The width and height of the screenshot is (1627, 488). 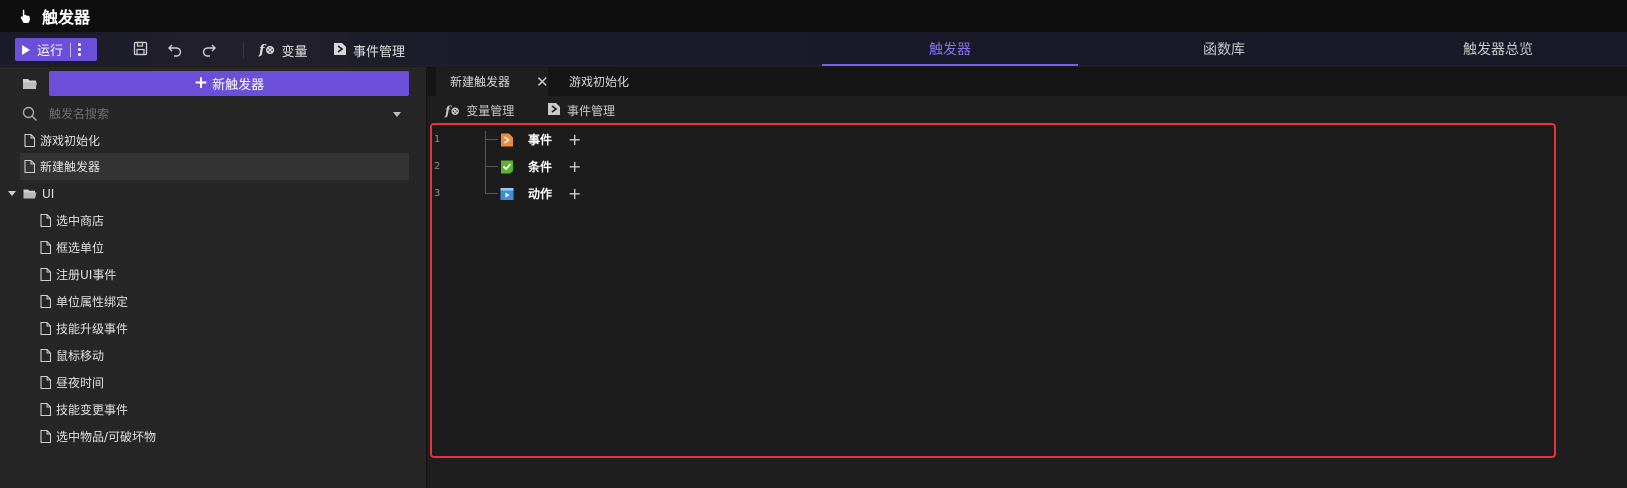 I want to click on title-bar: 触发器, so click(x=813, y=16).